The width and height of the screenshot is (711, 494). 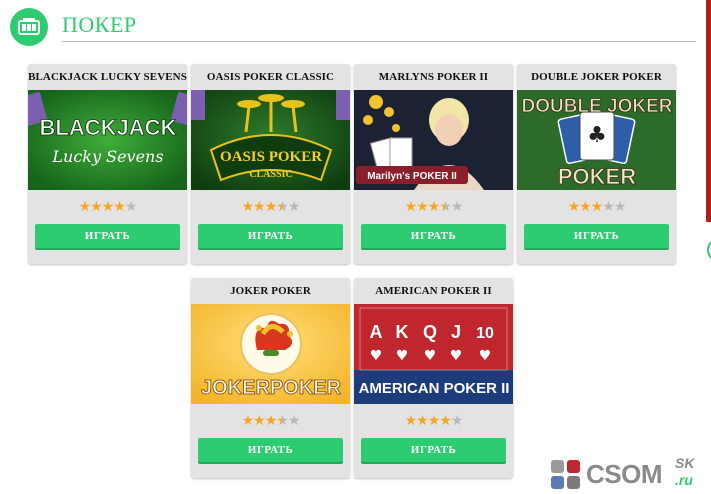 What do you see at coordinates (597, 176) in the screenshot?
I see `art-text: POKER` at bounding box center [597, 176].